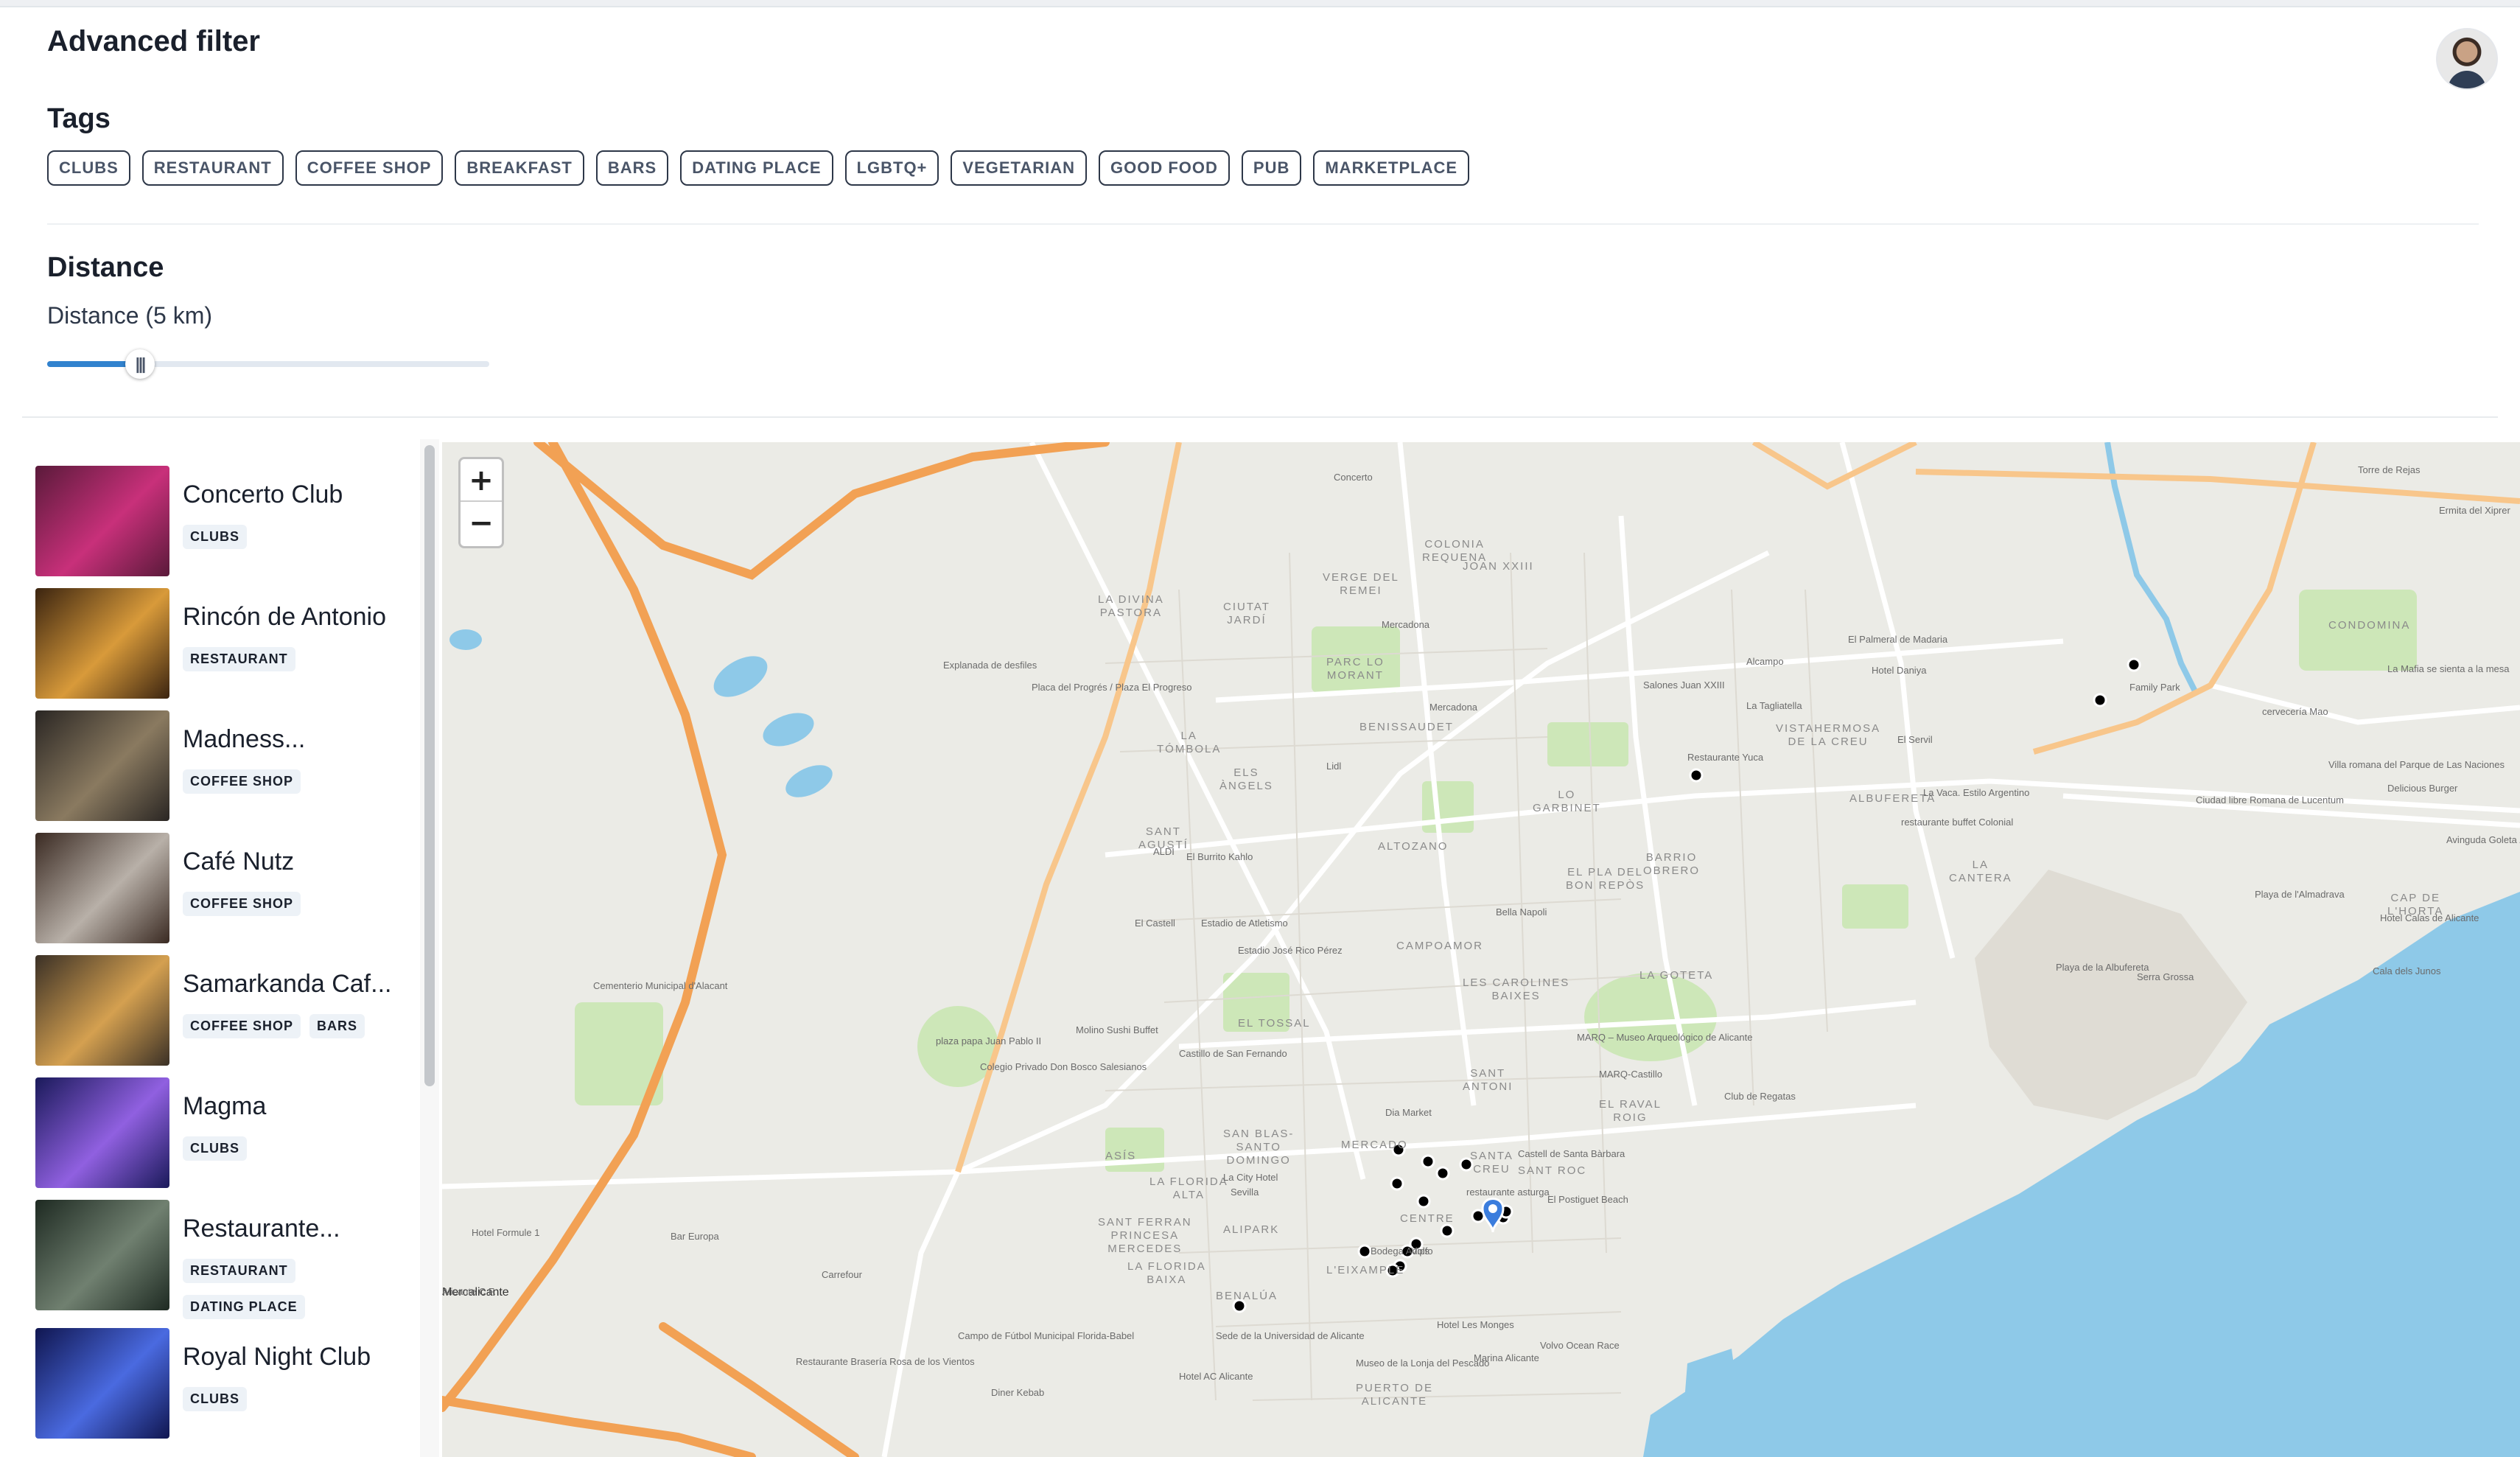 This screenshot has width=2520, height=1457. Describe the element at coordinates (660, 985) in the screenshot. I see `map-poi-label: Cementerio Municipal d'Alacant` at that location.